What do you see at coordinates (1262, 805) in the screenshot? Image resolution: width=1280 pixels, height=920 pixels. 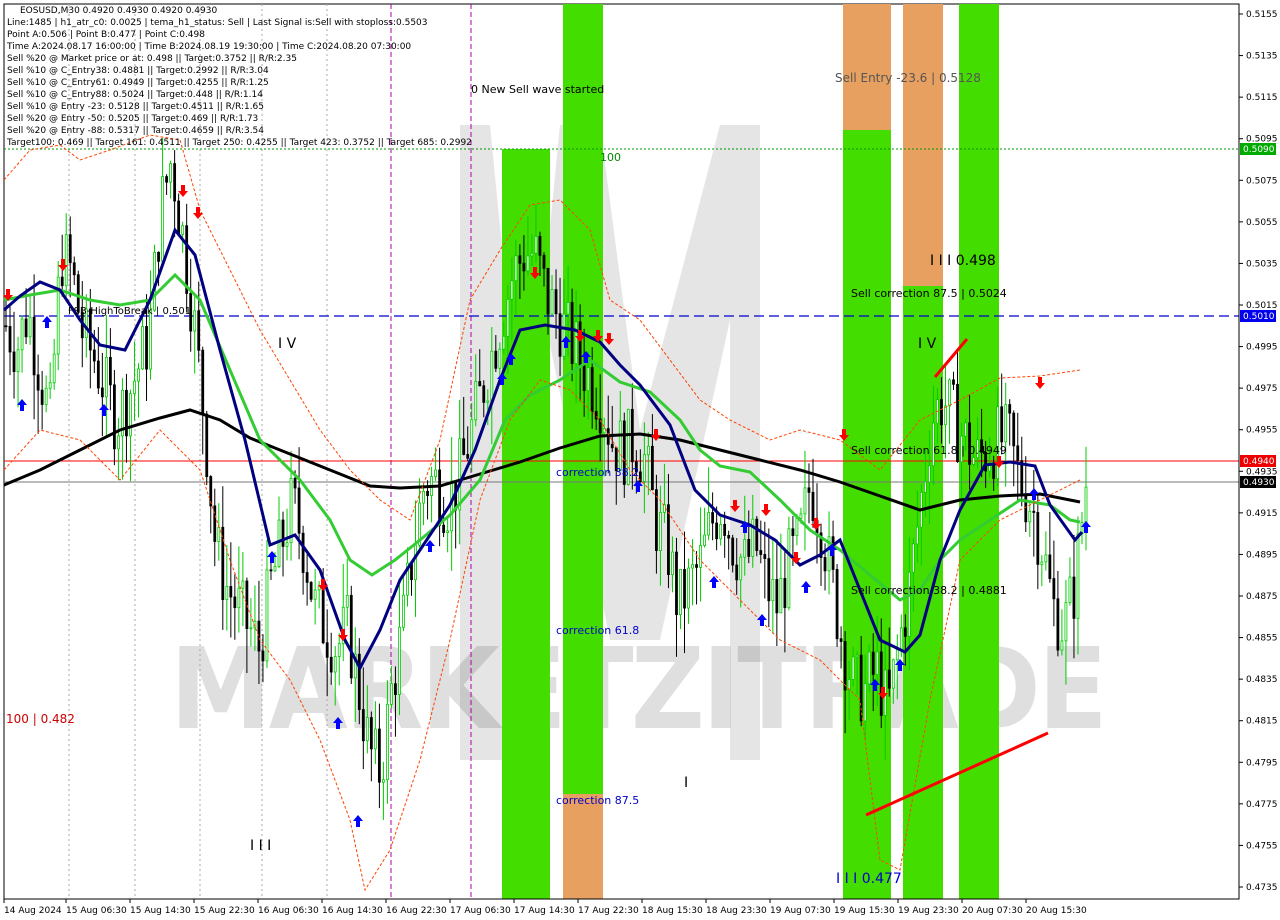 I see `y-tick-label: 0.4775` at bounding box center [1262, 805].